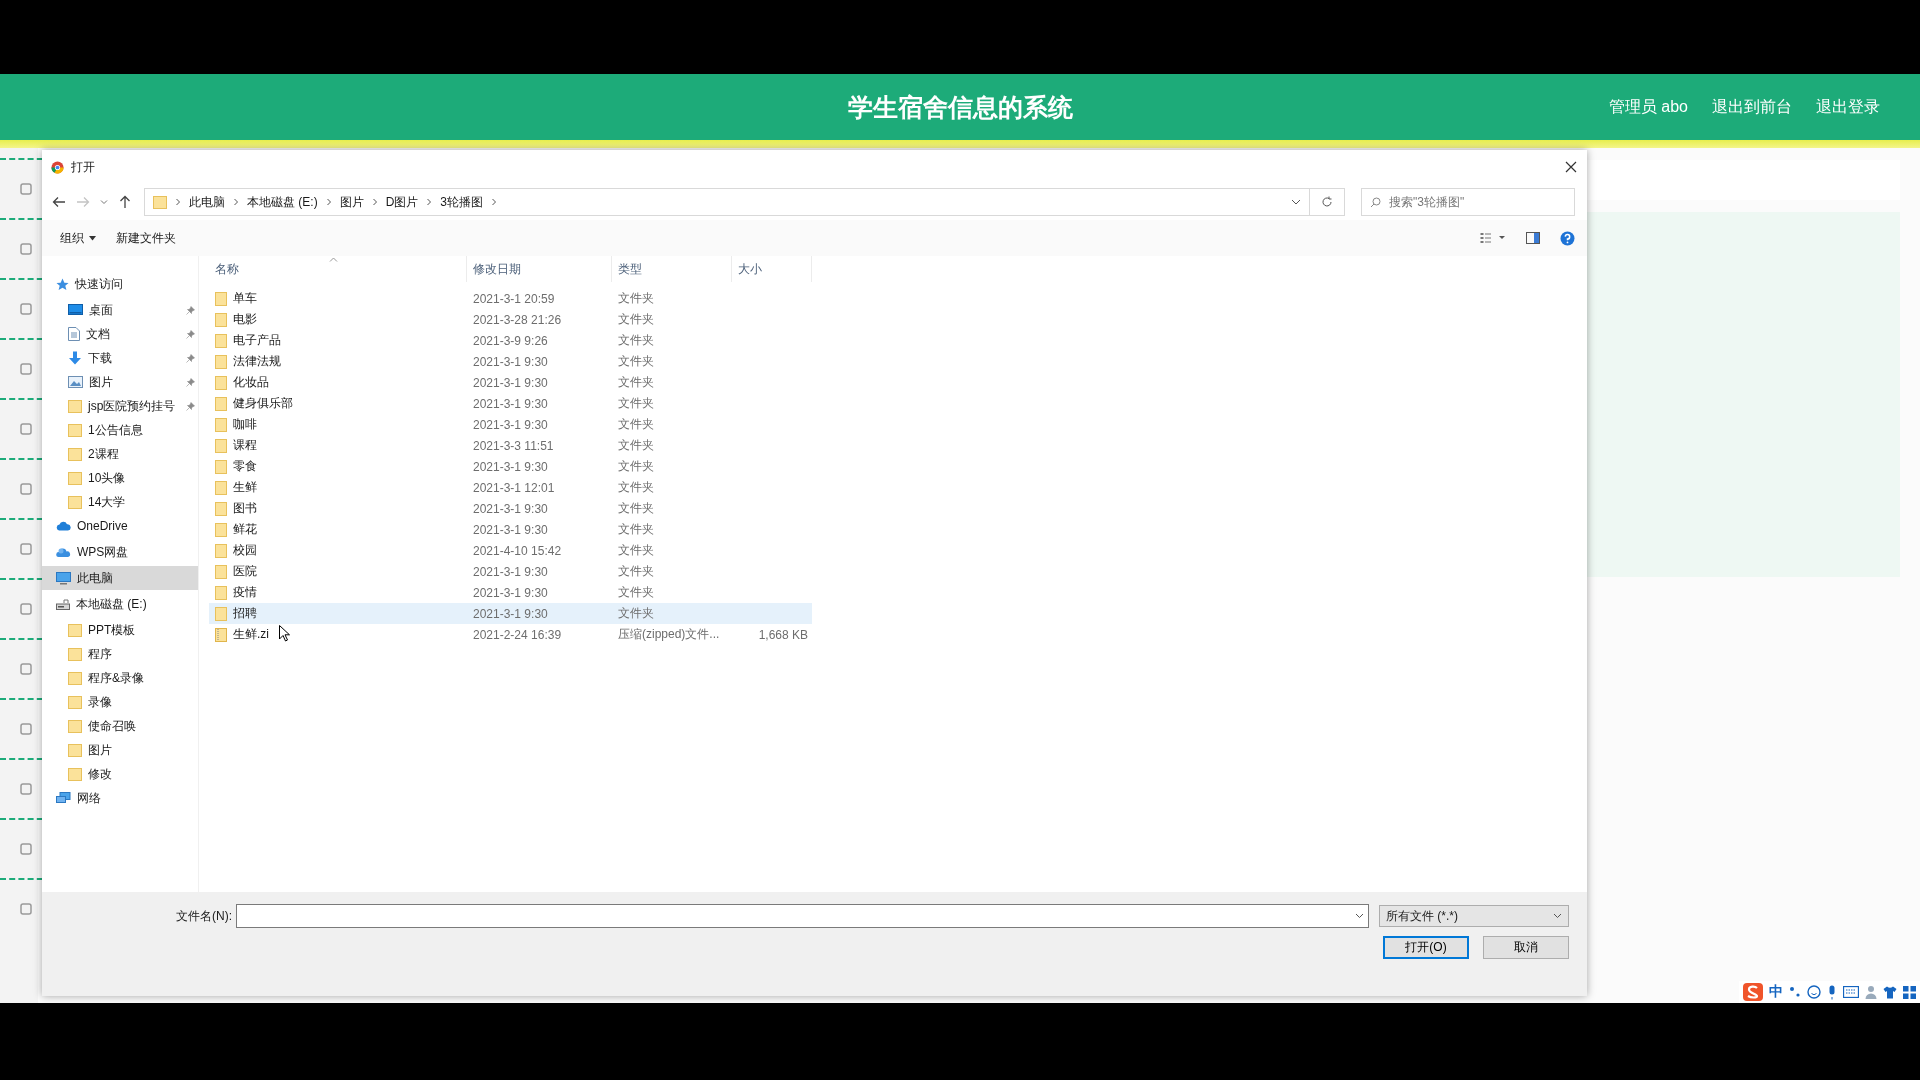 Image resolution: width=1920 pixels, height=1080 pixels. Describe the element at coordinates (104, 202) in the screenshot. I see `caret-icon` at that location.